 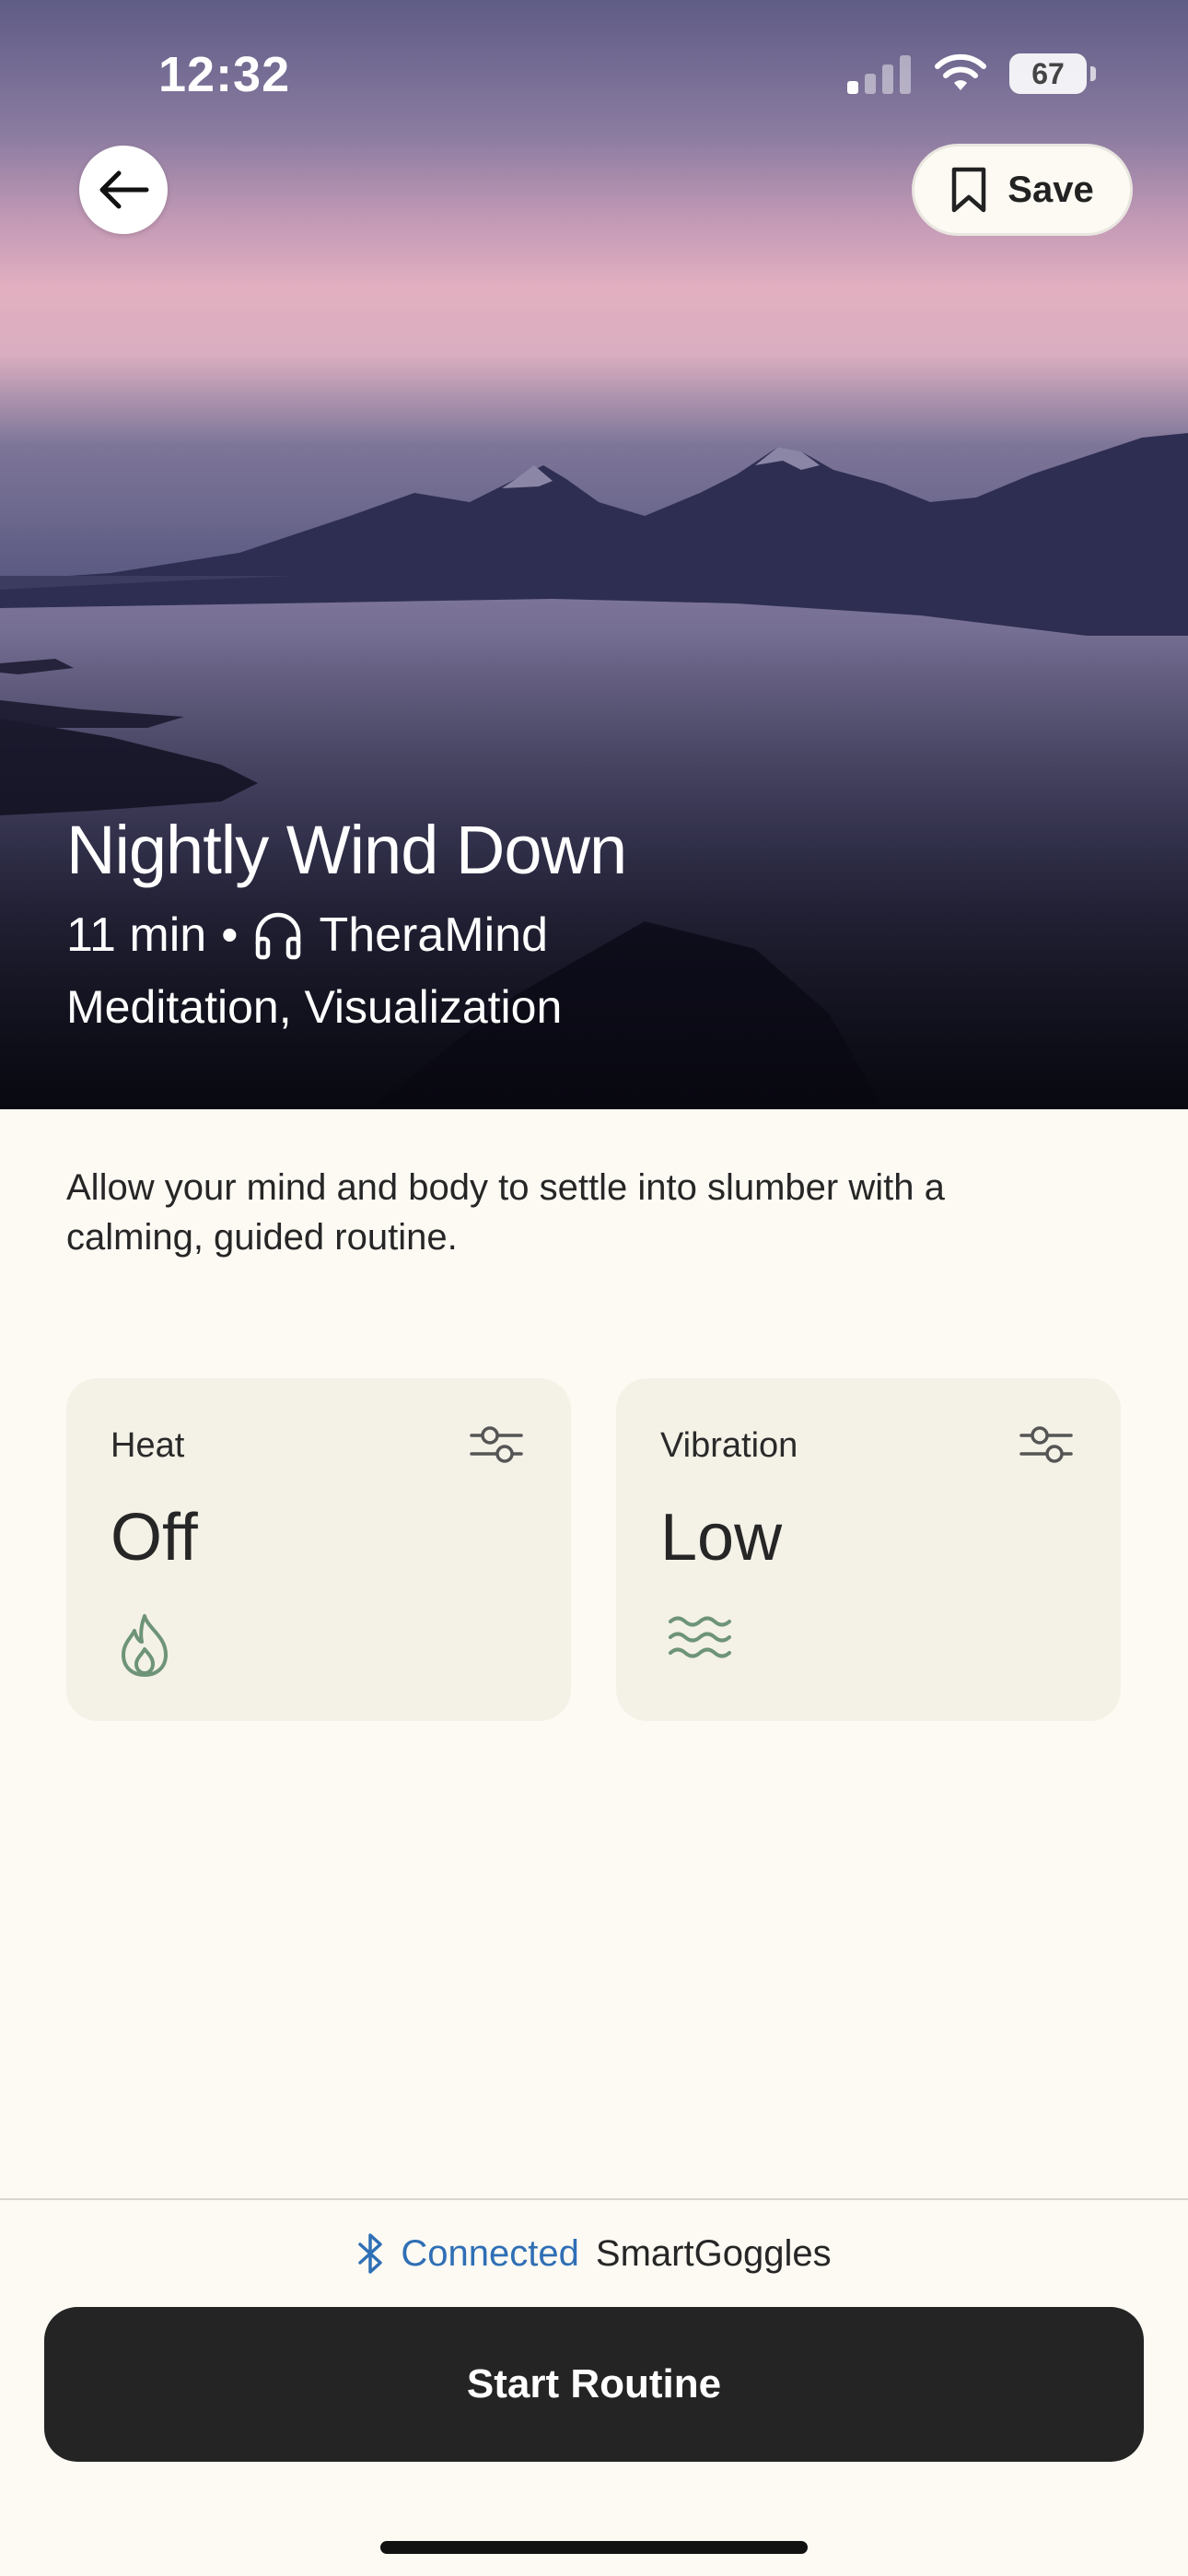 What do you see at coordinates (314, 1007) in the screenshot?
I see `routine-tags: Meditation, Visualization` at bounding box center [314, 1007].